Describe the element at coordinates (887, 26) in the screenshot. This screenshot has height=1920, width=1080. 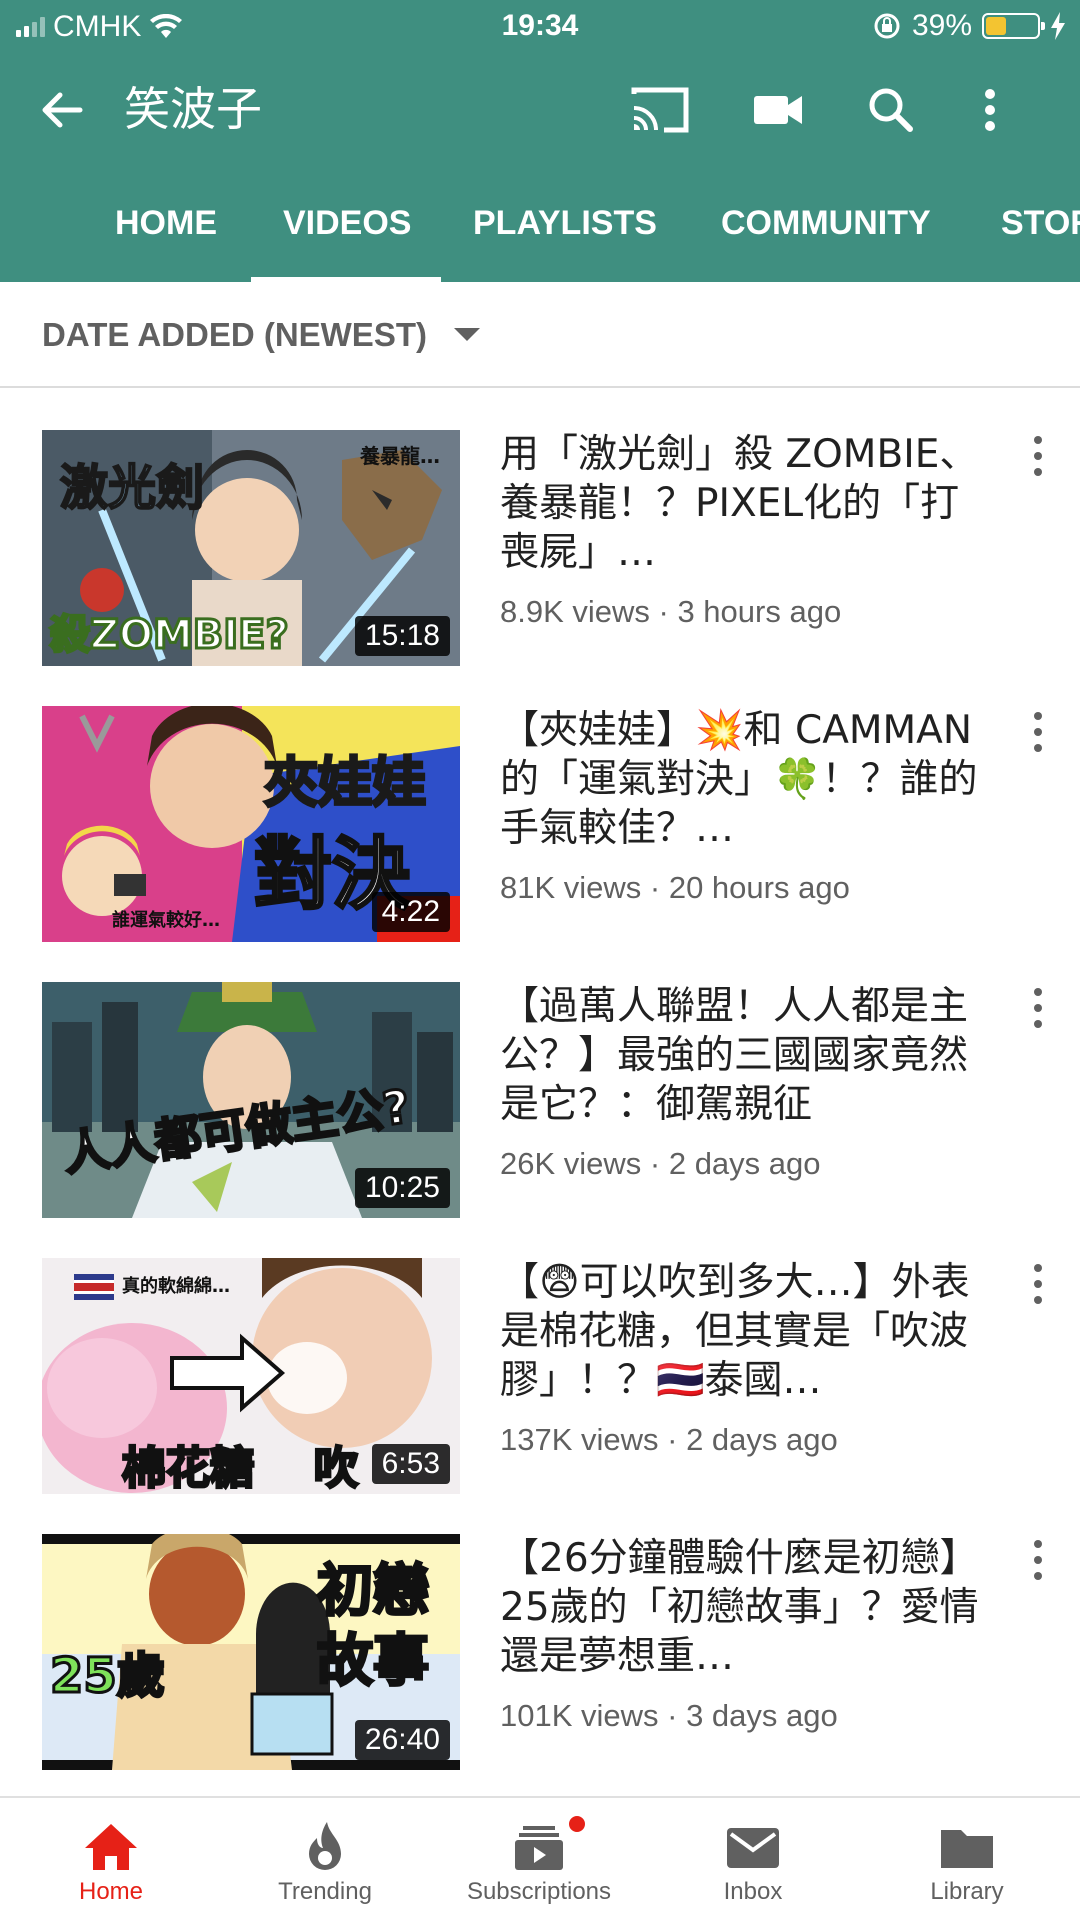
I see `rotation-lock-icon` at that location.